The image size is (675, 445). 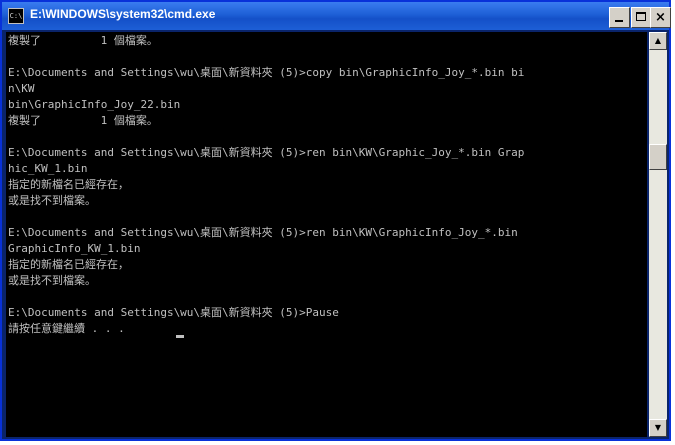 I want to click on maximize-icon, so click(x=641, y=16).